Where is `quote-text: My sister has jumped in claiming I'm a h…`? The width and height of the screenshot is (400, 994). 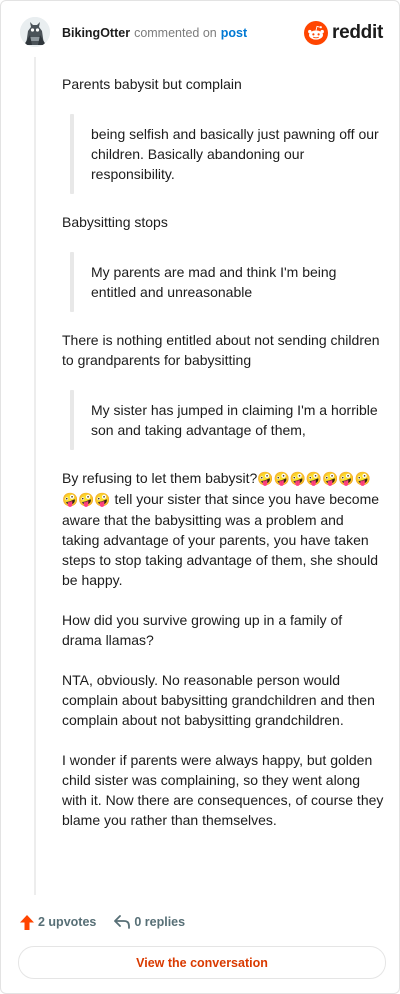
quote-text: My sister has jumped in claiming I'm a h… is located at coordinates (234, 420).